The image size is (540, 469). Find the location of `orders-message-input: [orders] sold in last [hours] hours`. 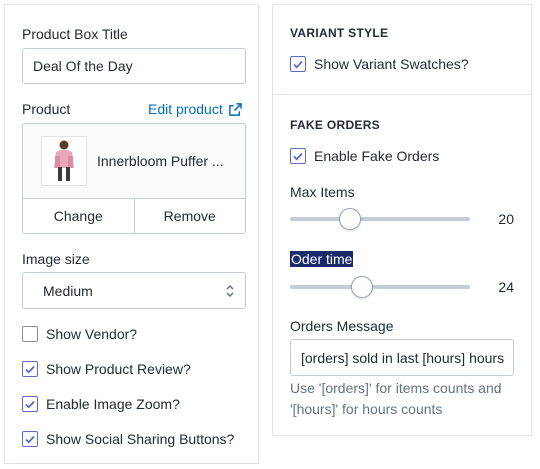

orders-message-input: [orders] sold in last [hours] hours is located at coordinates (402, 357).